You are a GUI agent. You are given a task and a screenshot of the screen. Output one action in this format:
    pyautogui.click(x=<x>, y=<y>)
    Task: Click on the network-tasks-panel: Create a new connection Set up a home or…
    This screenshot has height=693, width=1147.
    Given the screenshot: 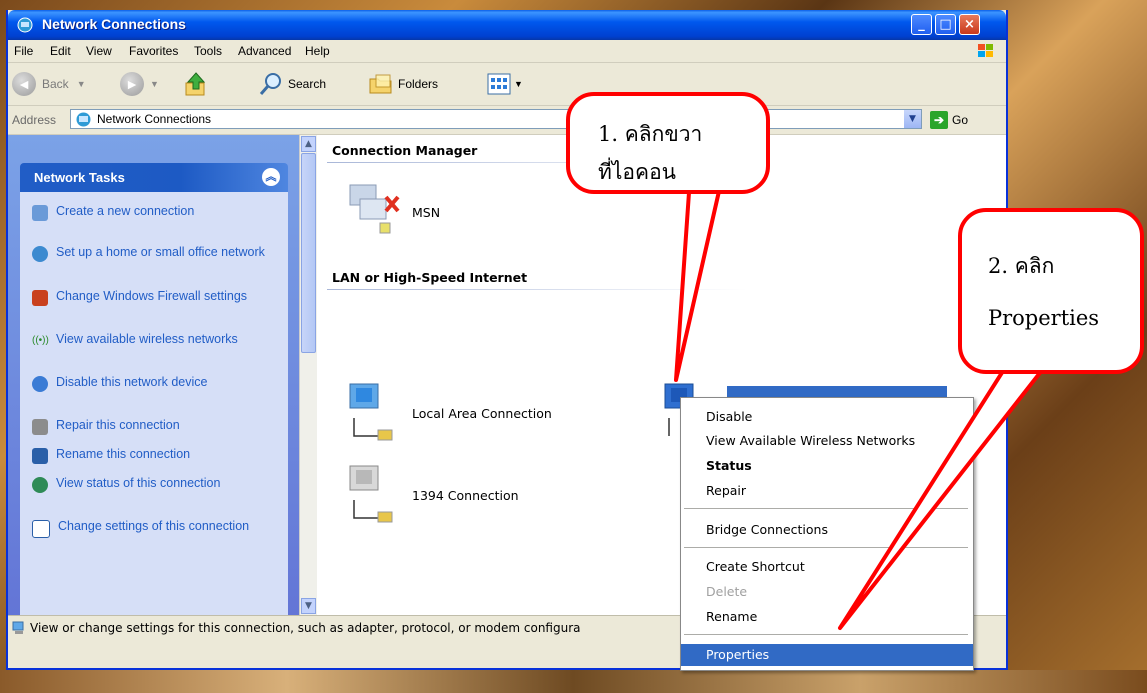 What is the action you would take?
    pyautogui.click(x=154, y=403)
    